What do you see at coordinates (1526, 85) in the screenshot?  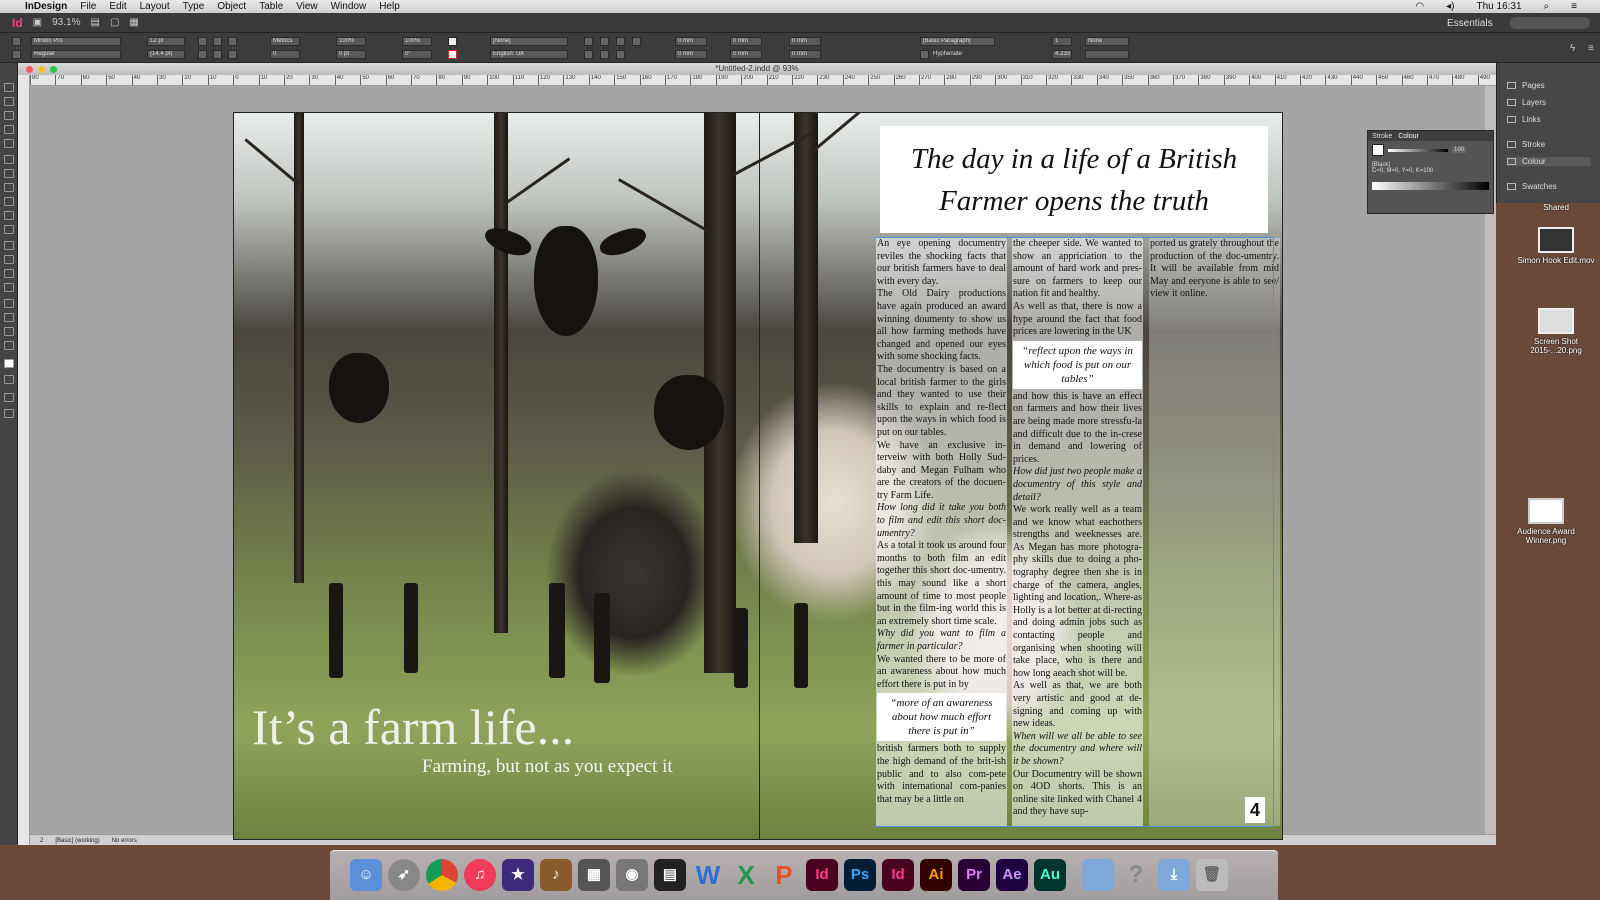 I see `pages-panel-tab: Pages` at bounding box center [1526, 85].